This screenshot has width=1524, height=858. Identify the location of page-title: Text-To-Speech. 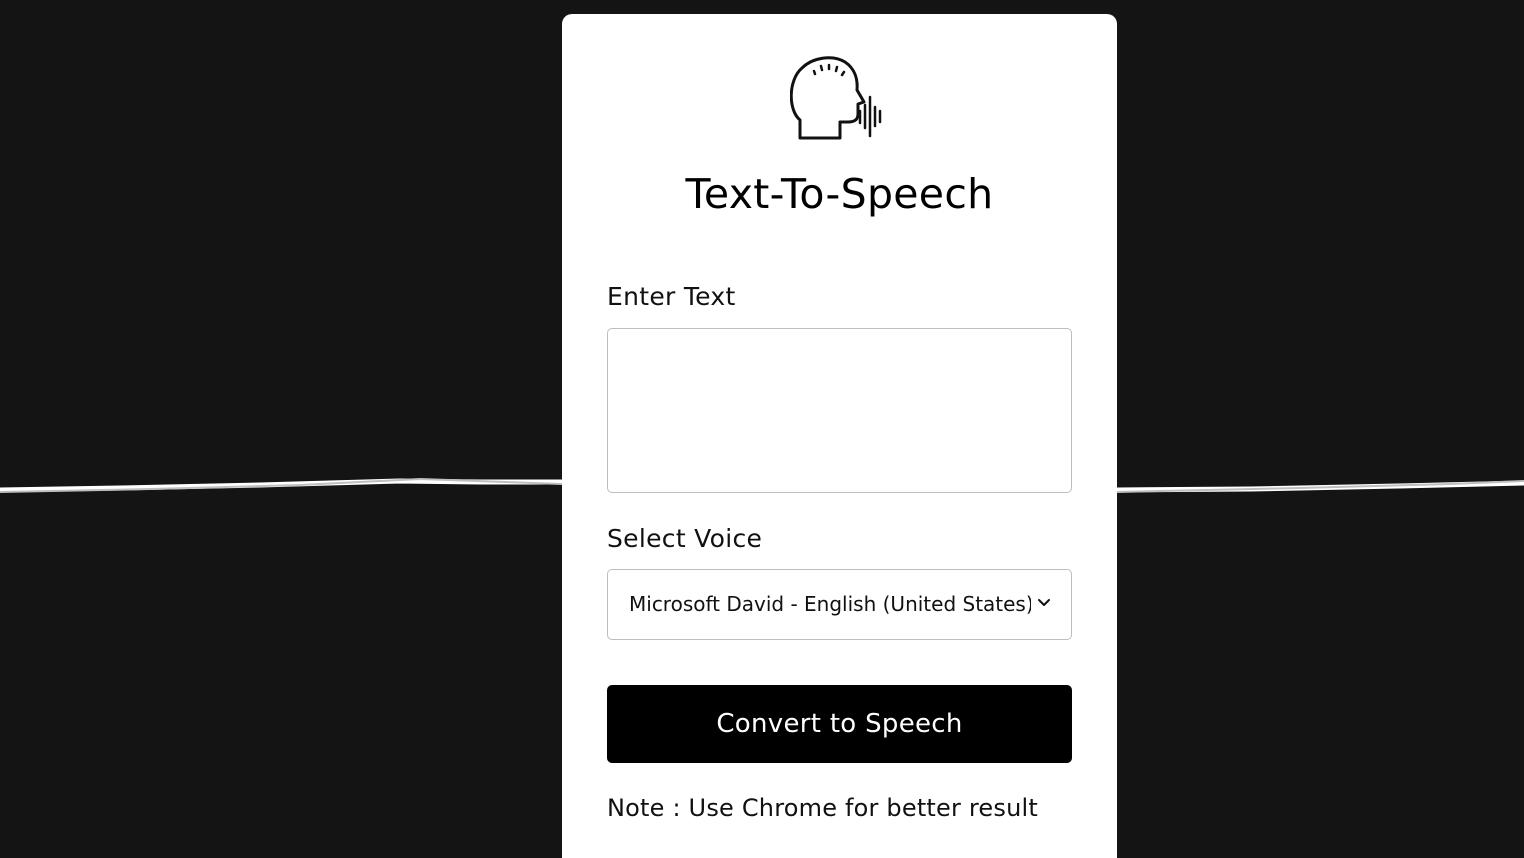
(839, 194).